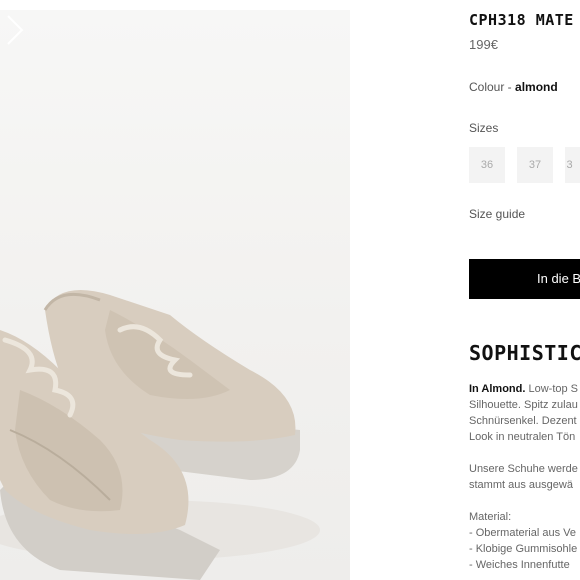 This screenshot has width=580, height=580. Describe the element at coordinates (523, 549) in the screenshot. I see `material-item: - Klobige Gummisohle` at that location.